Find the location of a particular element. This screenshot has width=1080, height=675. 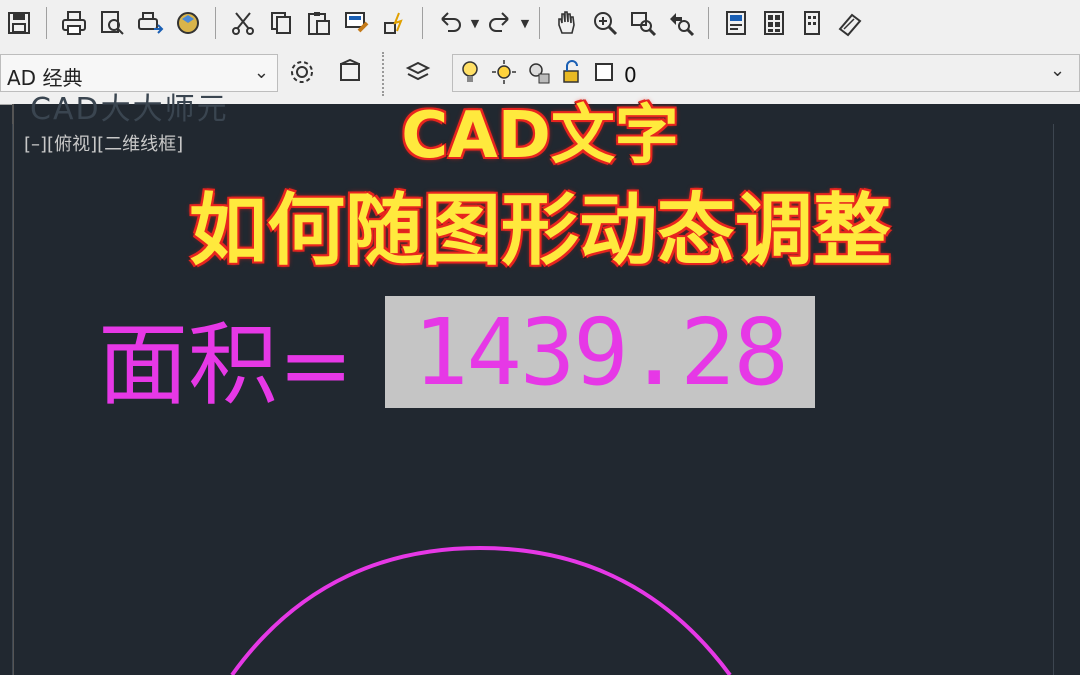

area-label-text: 面积= is located at coordinates (226, 365).